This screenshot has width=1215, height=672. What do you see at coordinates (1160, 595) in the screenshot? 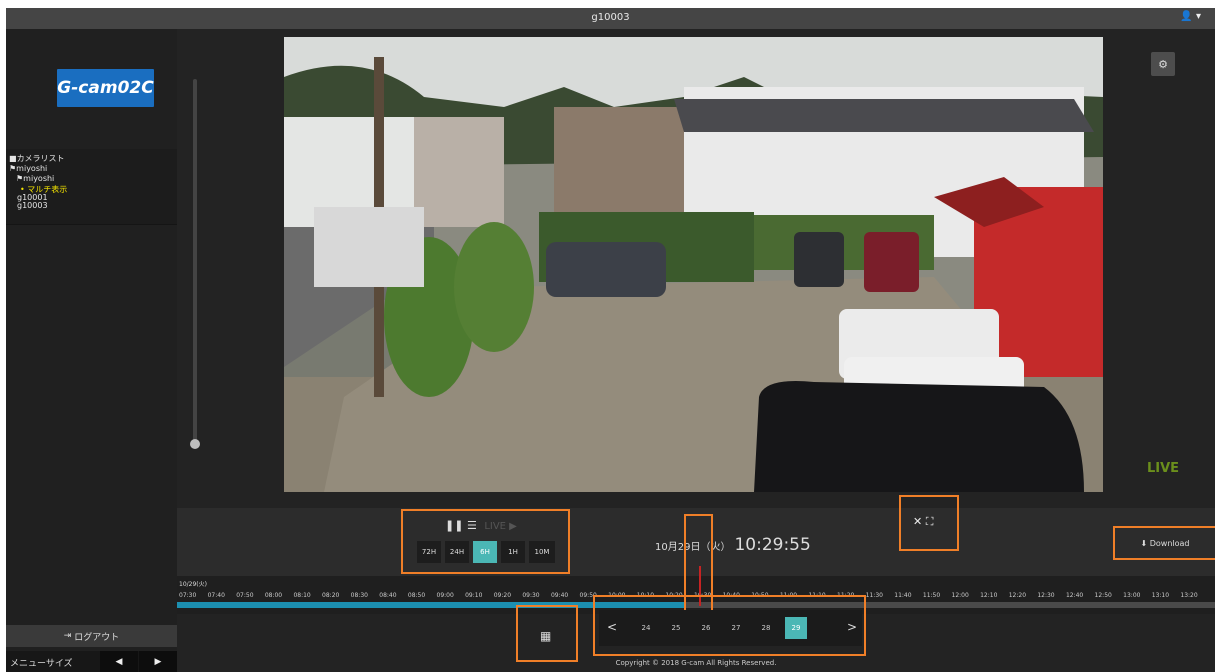
I see `timeline-tick: 13:10` at bounding box center [1160, 595].